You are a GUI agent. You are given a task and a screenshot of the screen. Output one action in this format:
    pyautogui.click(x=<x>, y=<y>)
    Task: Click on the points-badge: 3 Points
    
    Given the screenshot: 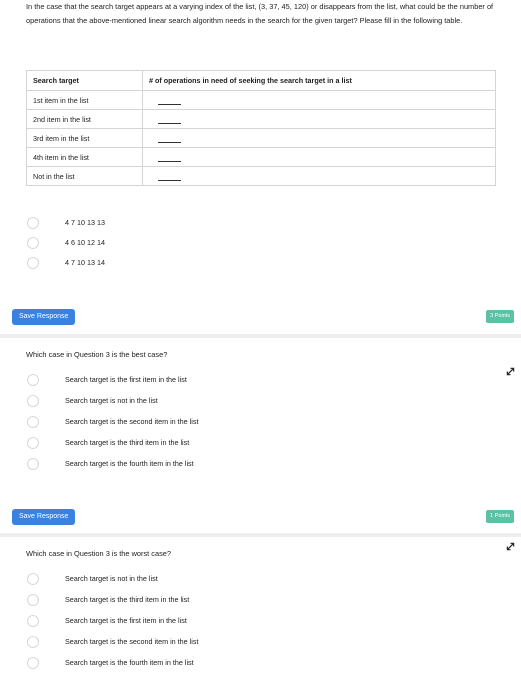 What is the action you would take?
    pyautogui.click(x=500, y=316)
    